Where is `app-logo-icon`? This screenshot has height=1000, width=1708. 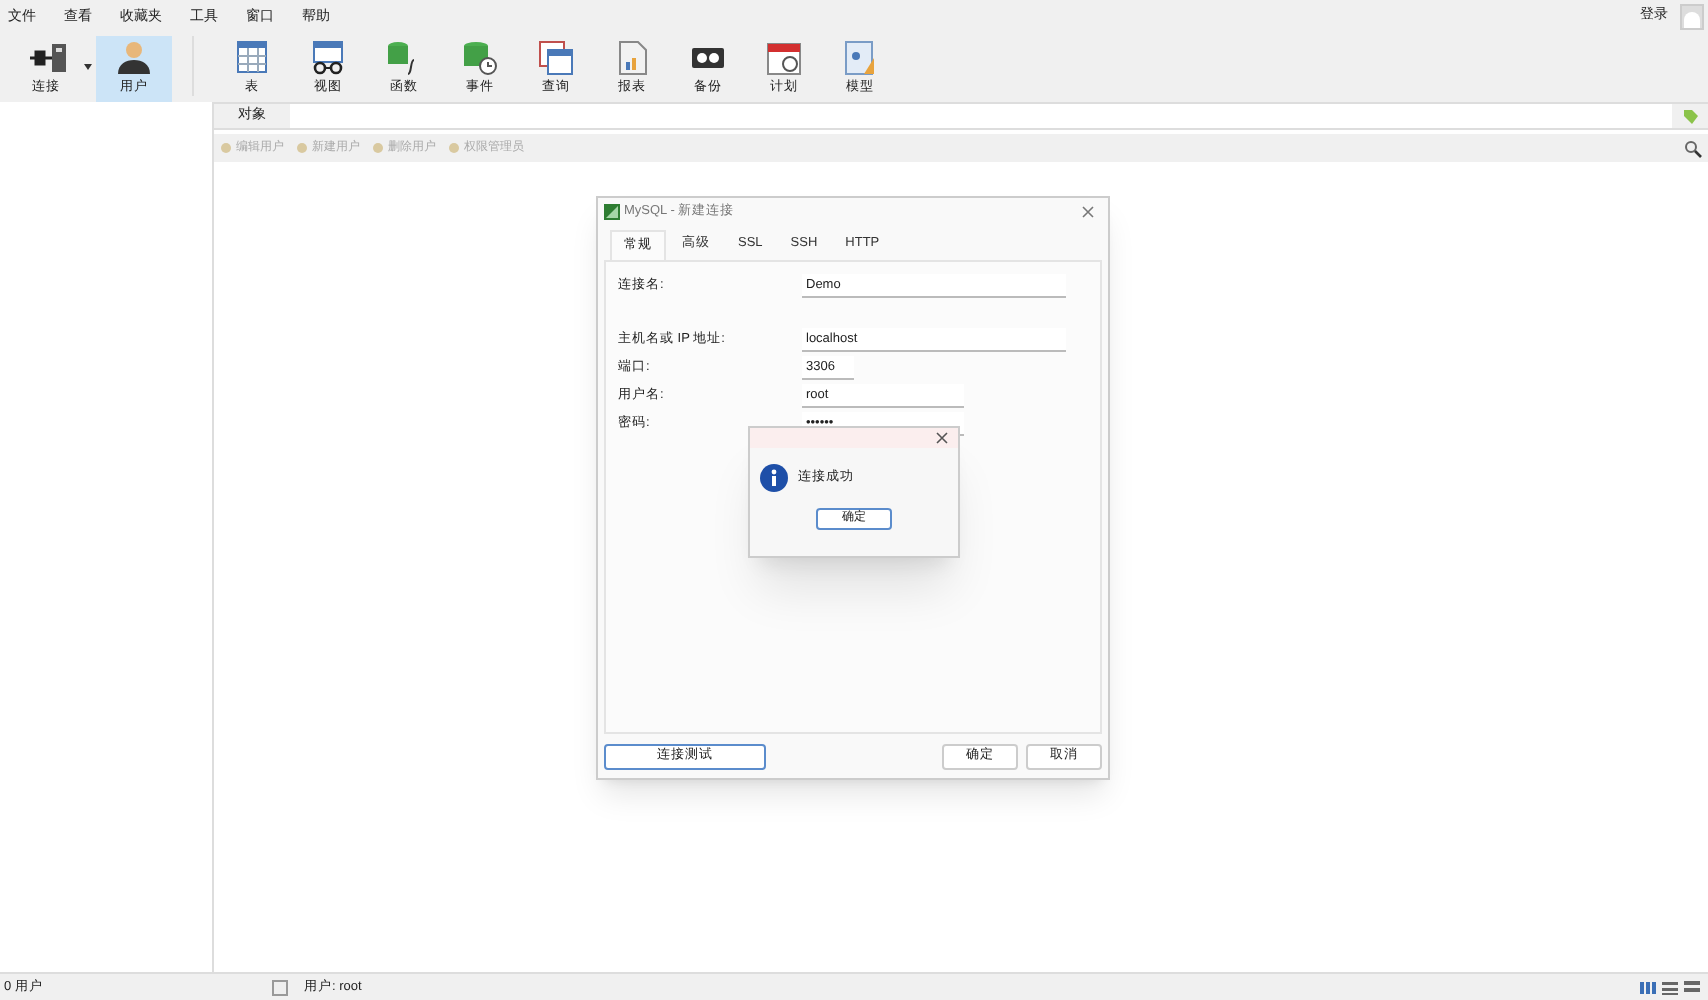 app-logo-icon is located at coordinates (612, 212).